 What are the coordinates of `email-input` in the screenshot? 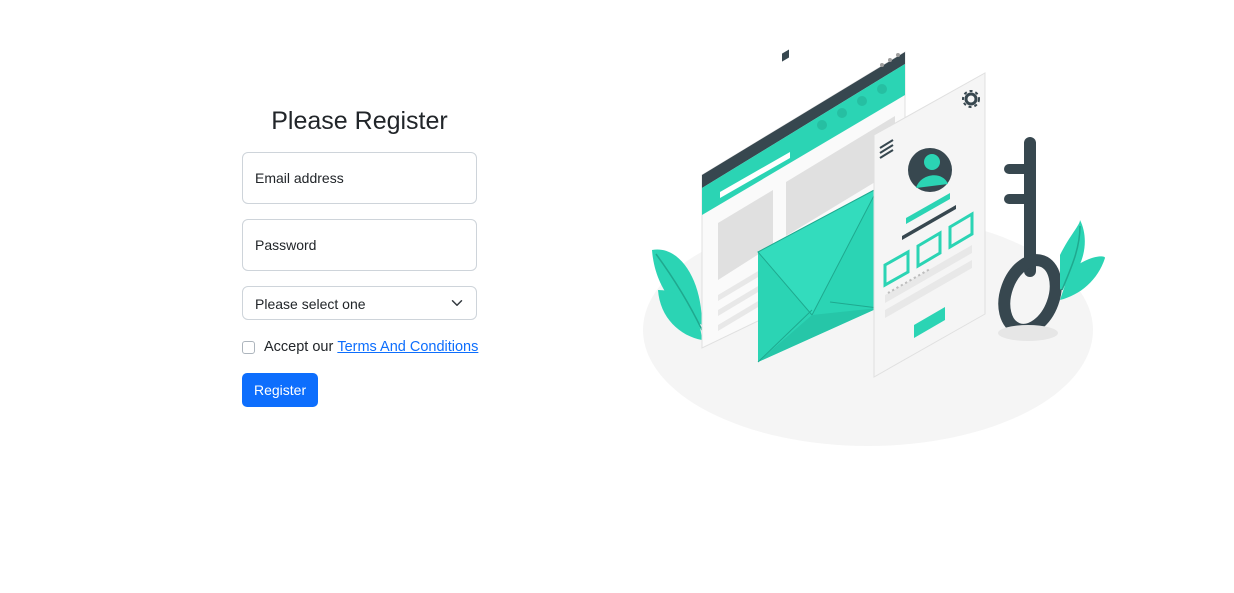 It's located at (361, 179).